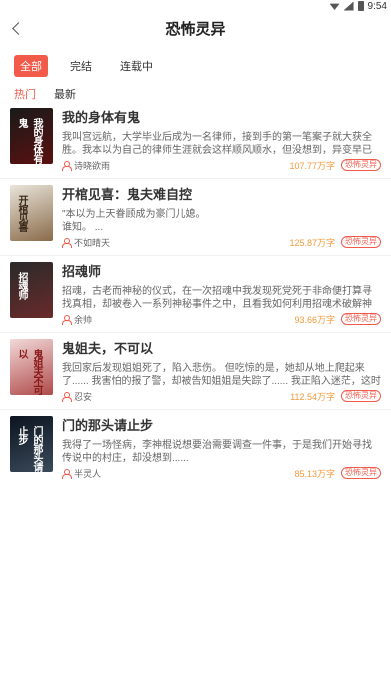 The height and width of the screenshot is (697, 391). What do you see at coordinates (221, 426) in the screenshot?
I see `book-title: 门的那头请止步` at bounding box center [221, 426].